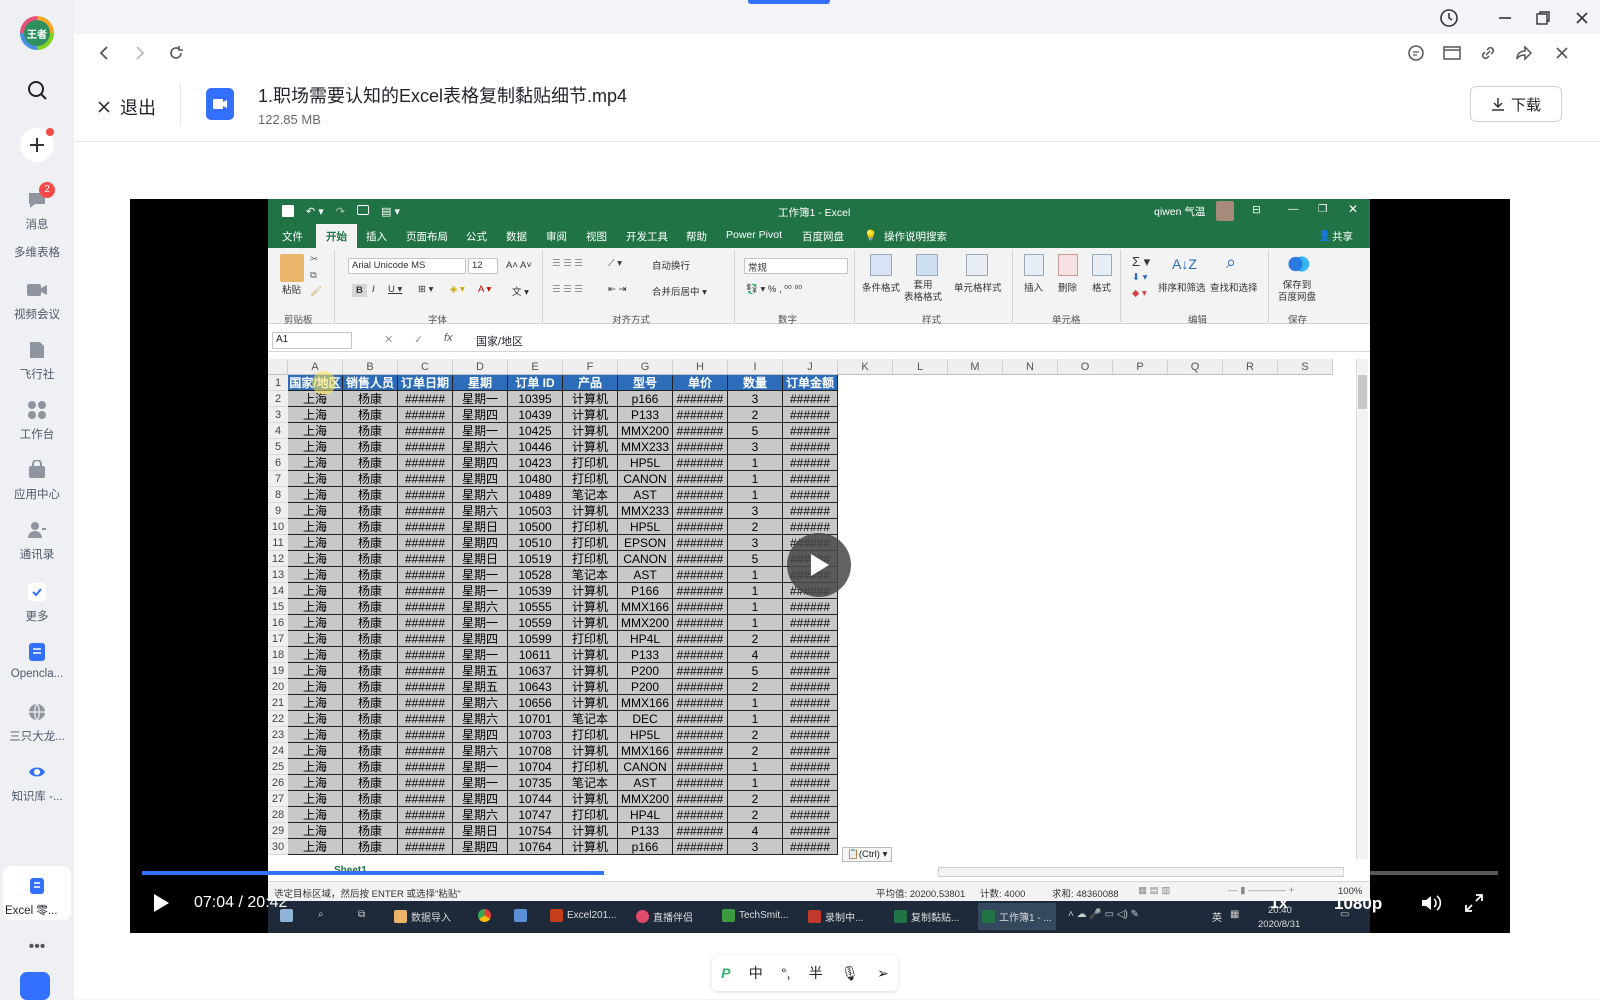  What do you see at coordinates (376, 236) in the screenshot?
I see `tab-insert: 插入` at bounding box center [376, 236].